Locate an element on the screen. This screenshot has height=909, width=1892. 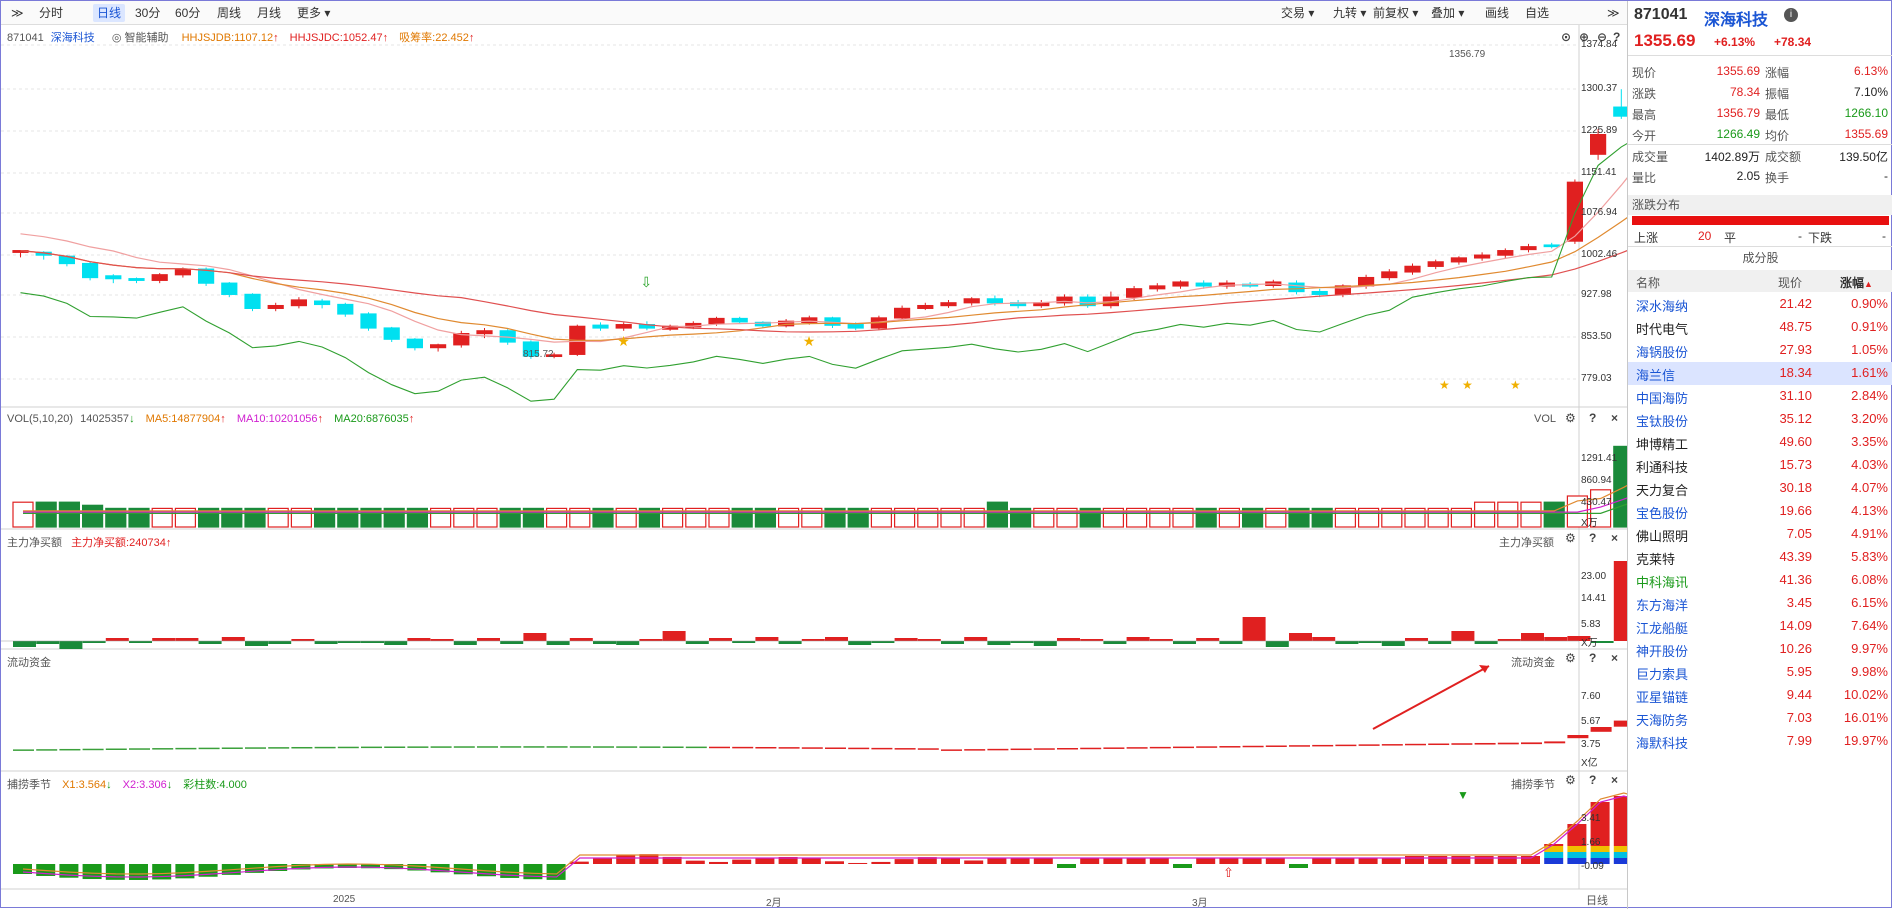
liq-tick: 7.60 is located at coordinates (1591, 696).